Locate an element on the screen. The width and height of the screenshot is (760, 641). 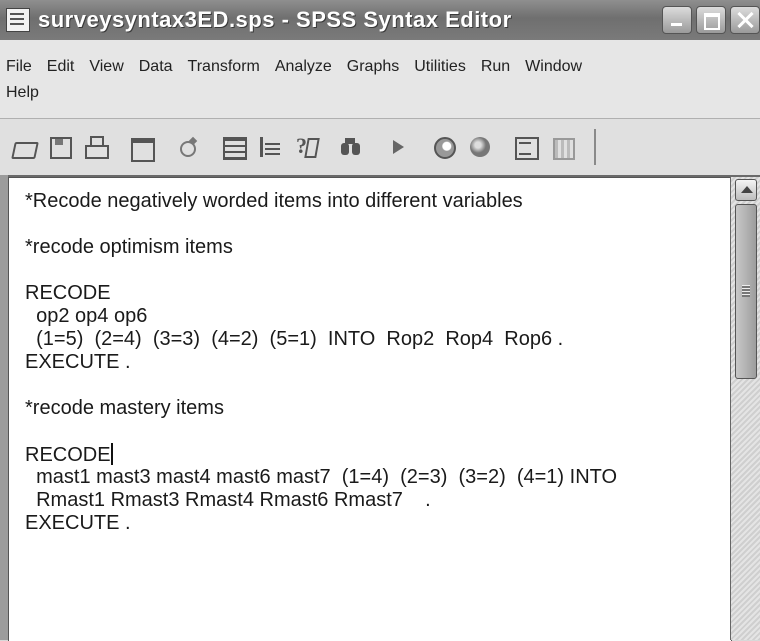
spss-icon is located at coordinates (480, 147).